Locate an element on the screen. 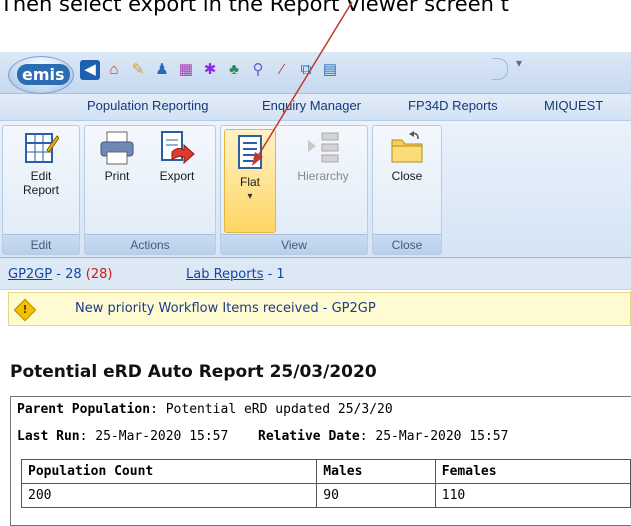  qat-customize-dropdown: ▾ is located at coordinates (519, 63).